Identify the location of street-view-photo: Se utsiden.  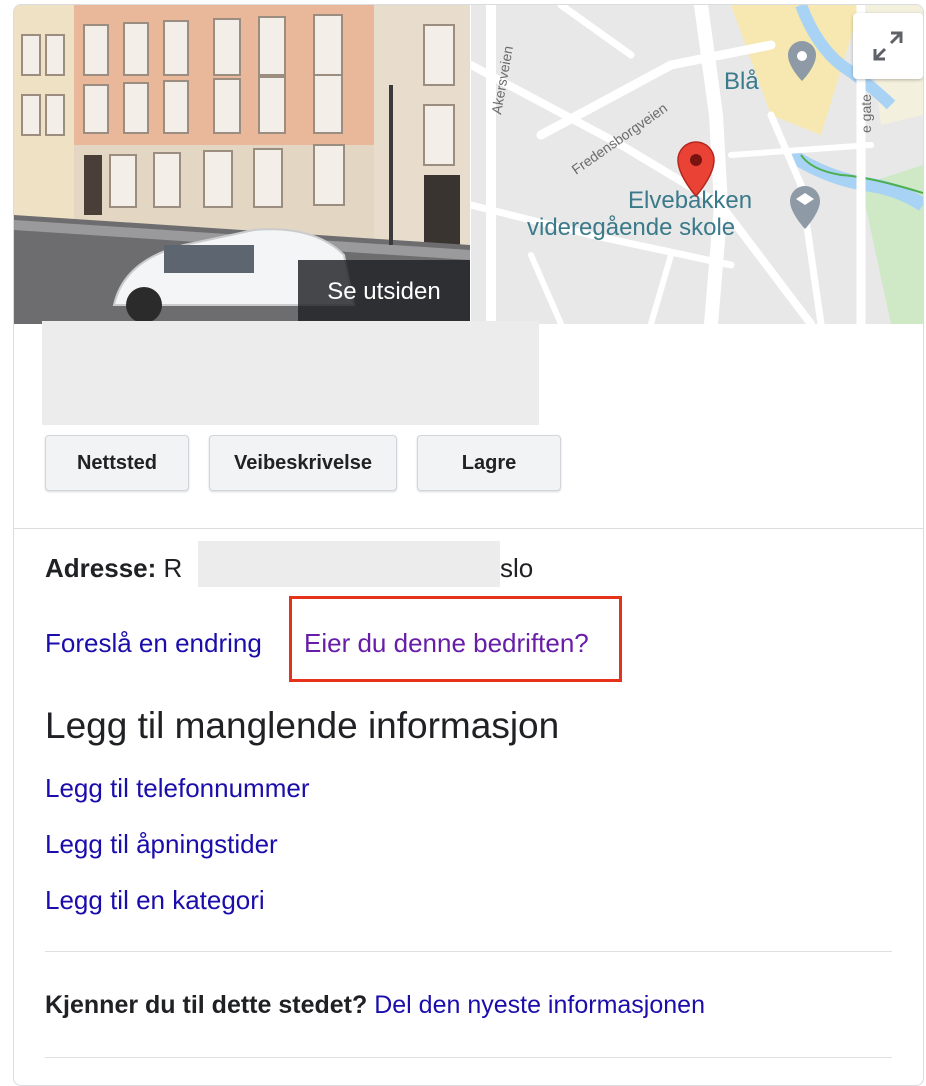
(242, 164).